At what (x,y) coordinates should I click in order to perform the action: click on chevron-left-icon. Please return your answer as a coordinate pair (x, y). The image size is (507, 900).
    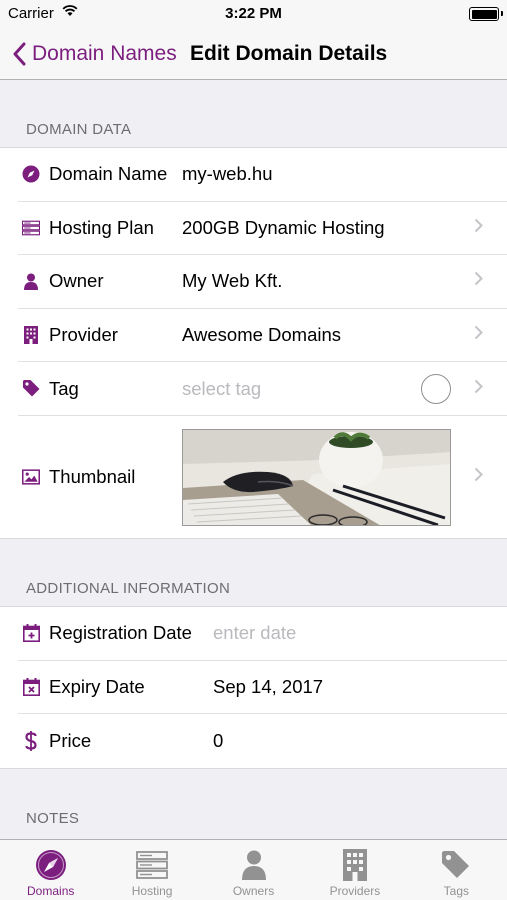
    Looking at the image, I should click on (19, 54).